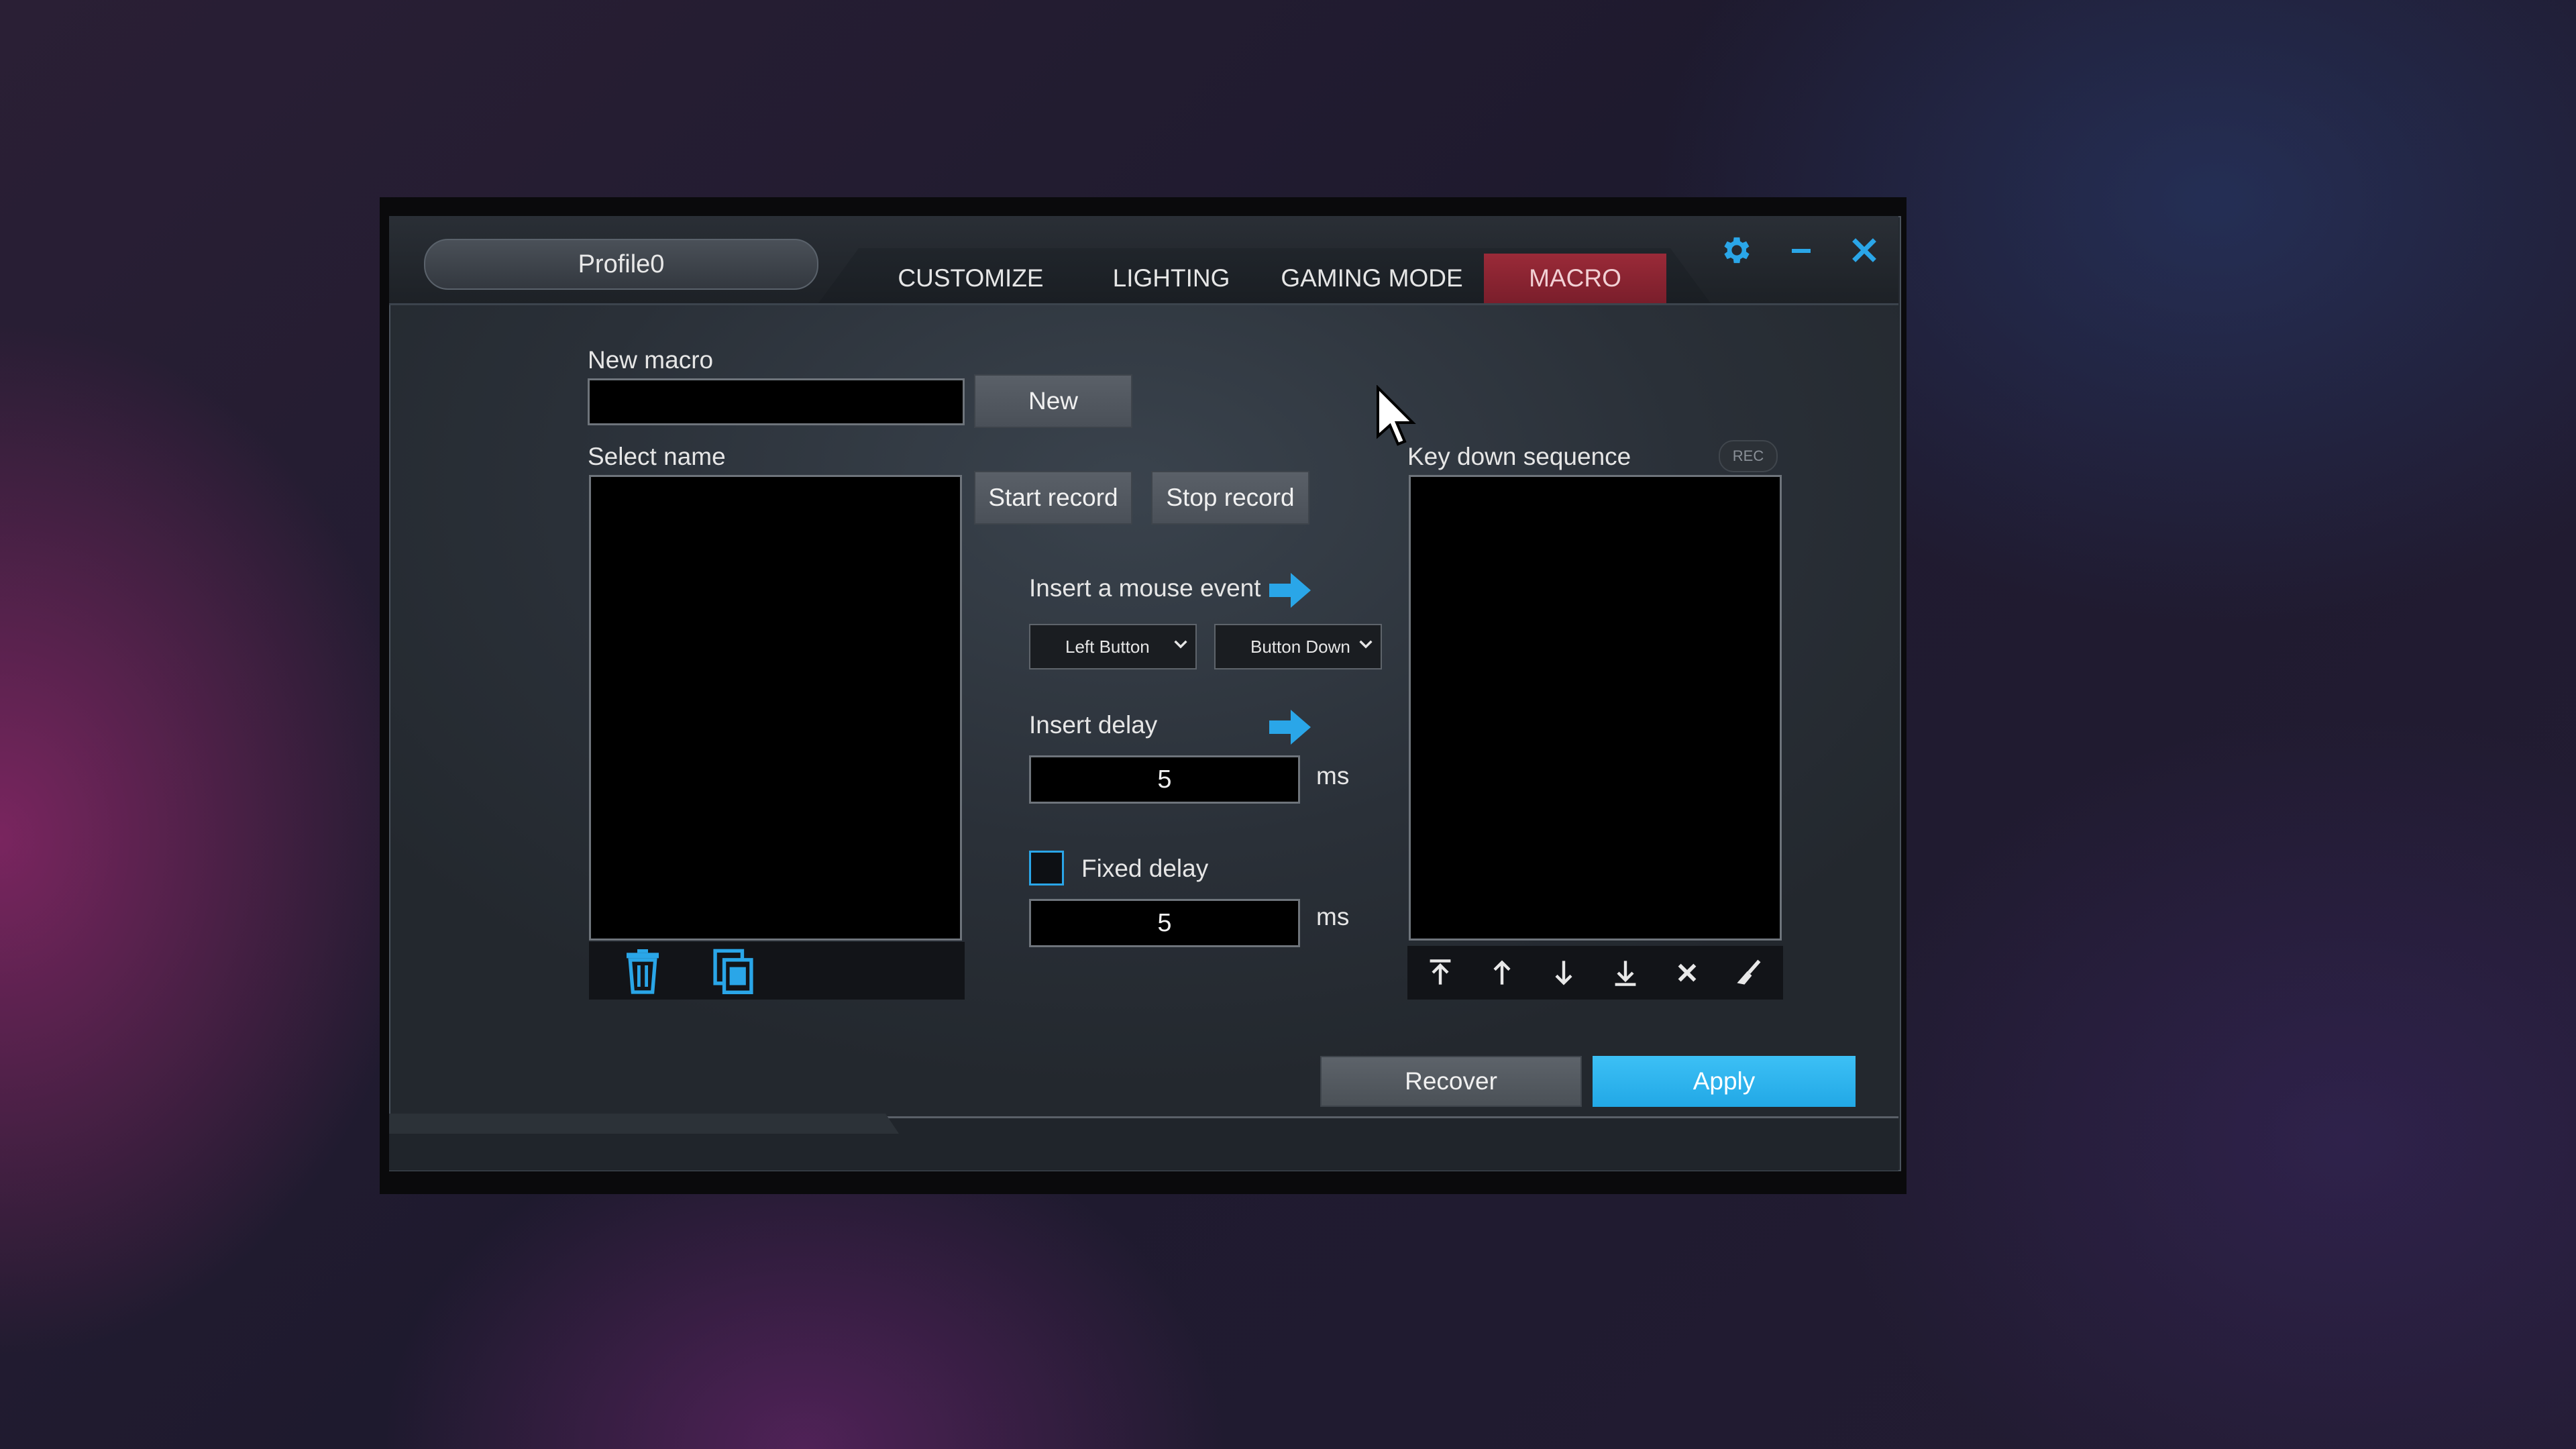 This screenshot has width=2576, height=1449. I want to click on insert-mouse-event-label: Insert a mouse event, so click(1145, 588).